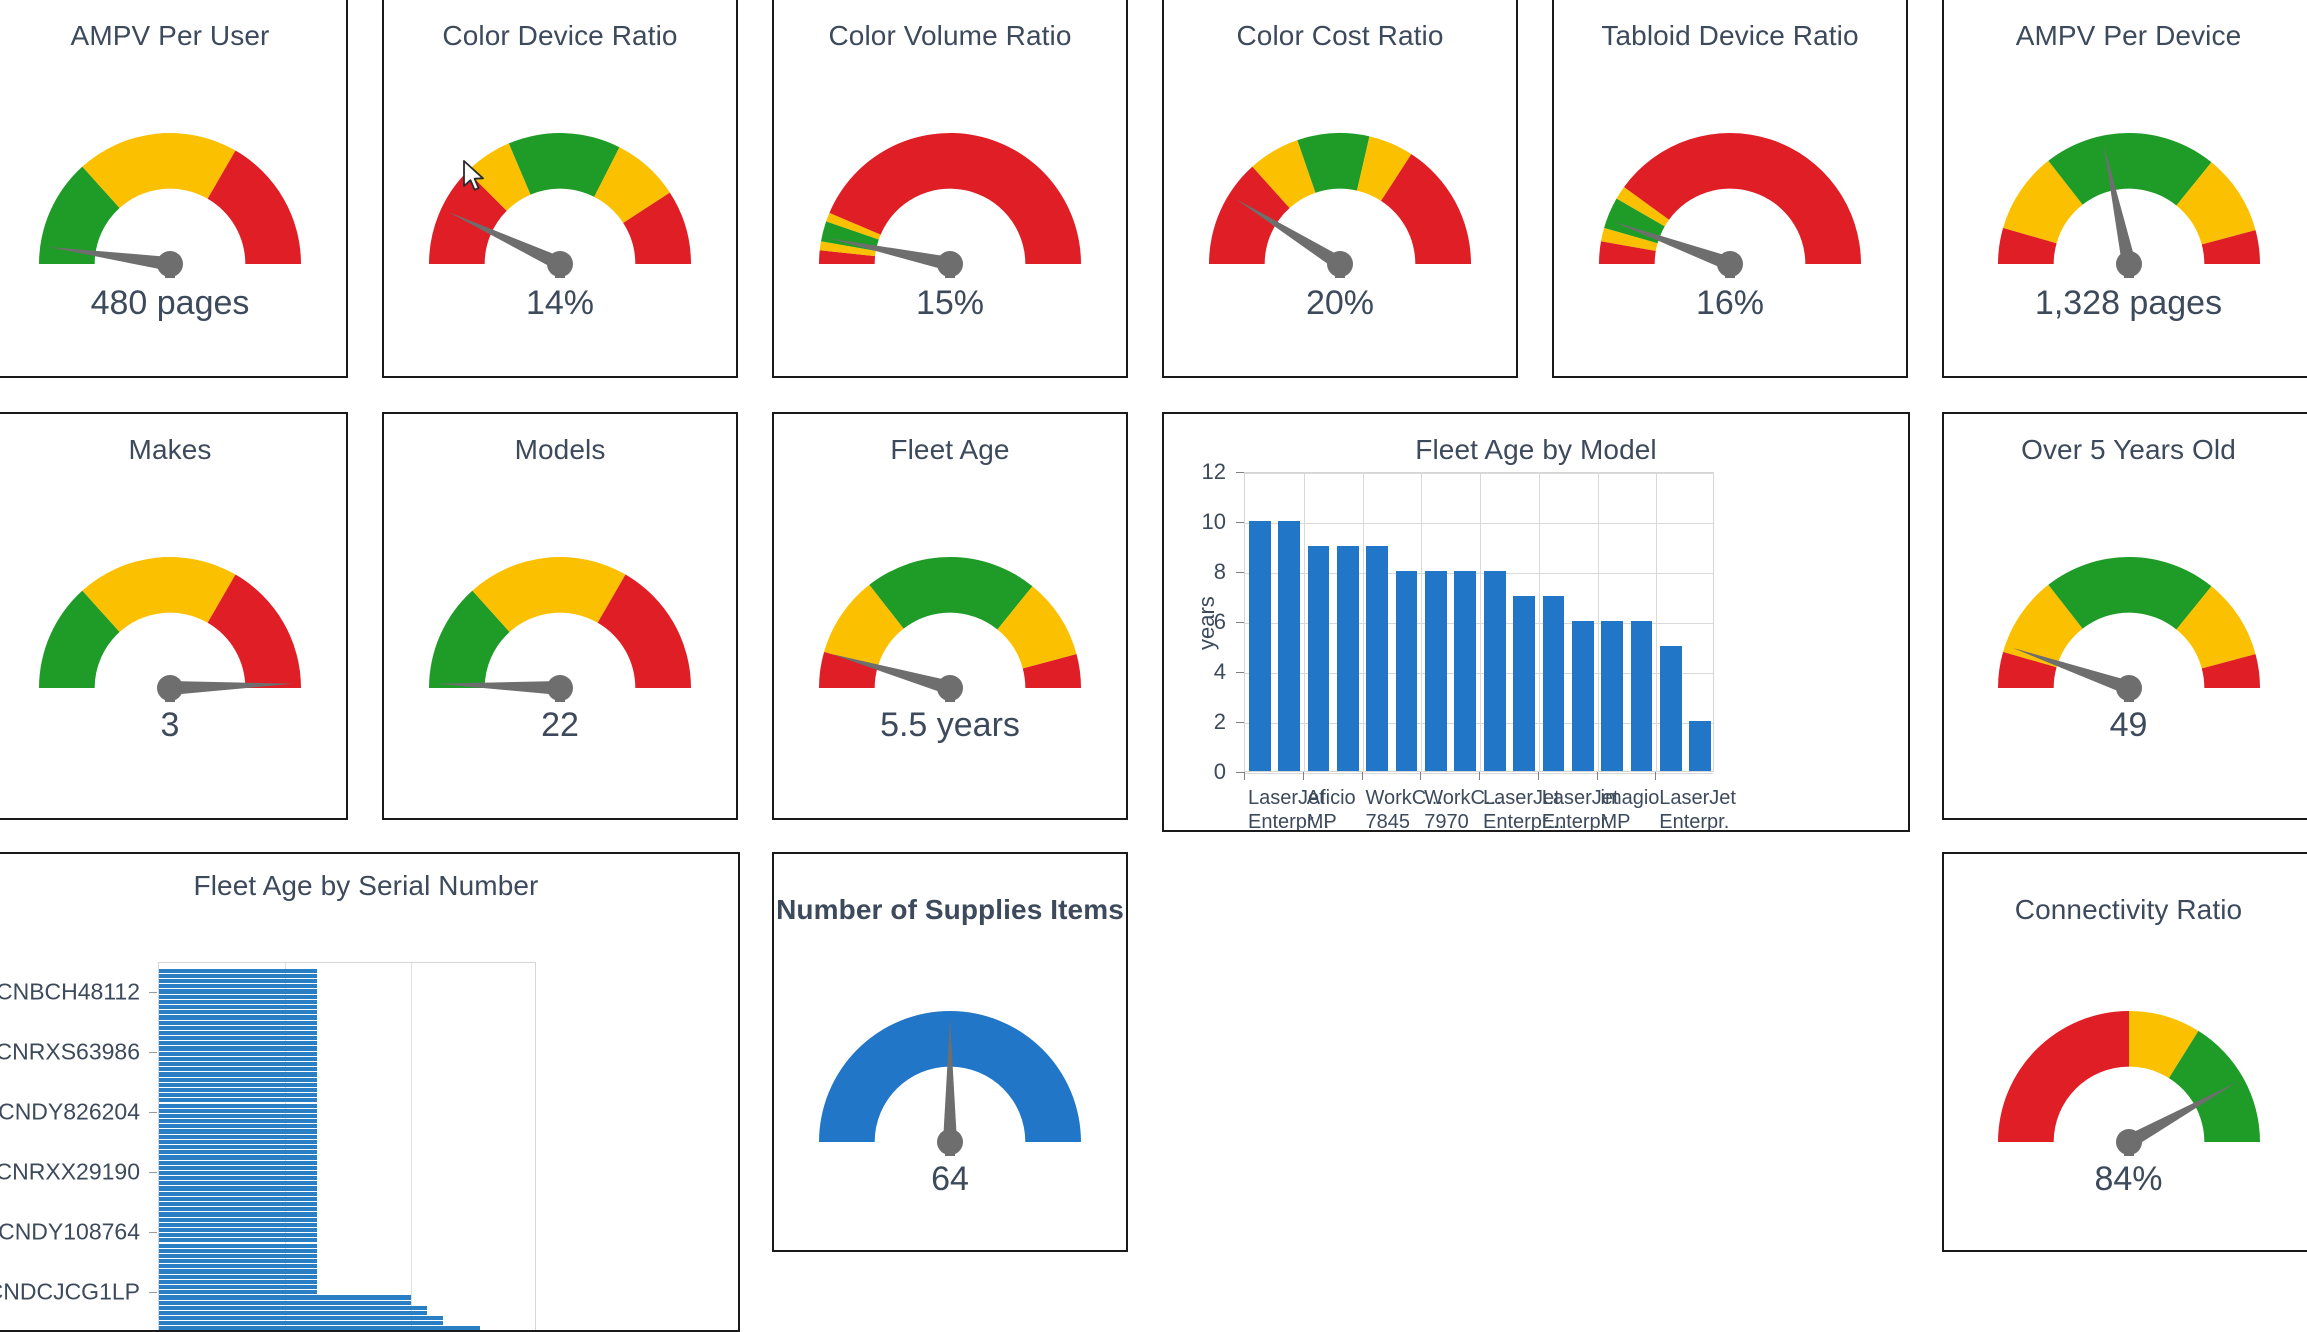  I want to click on kpi-card-color-device-ratio: Color Device Ratio14%, so click(560, 189).